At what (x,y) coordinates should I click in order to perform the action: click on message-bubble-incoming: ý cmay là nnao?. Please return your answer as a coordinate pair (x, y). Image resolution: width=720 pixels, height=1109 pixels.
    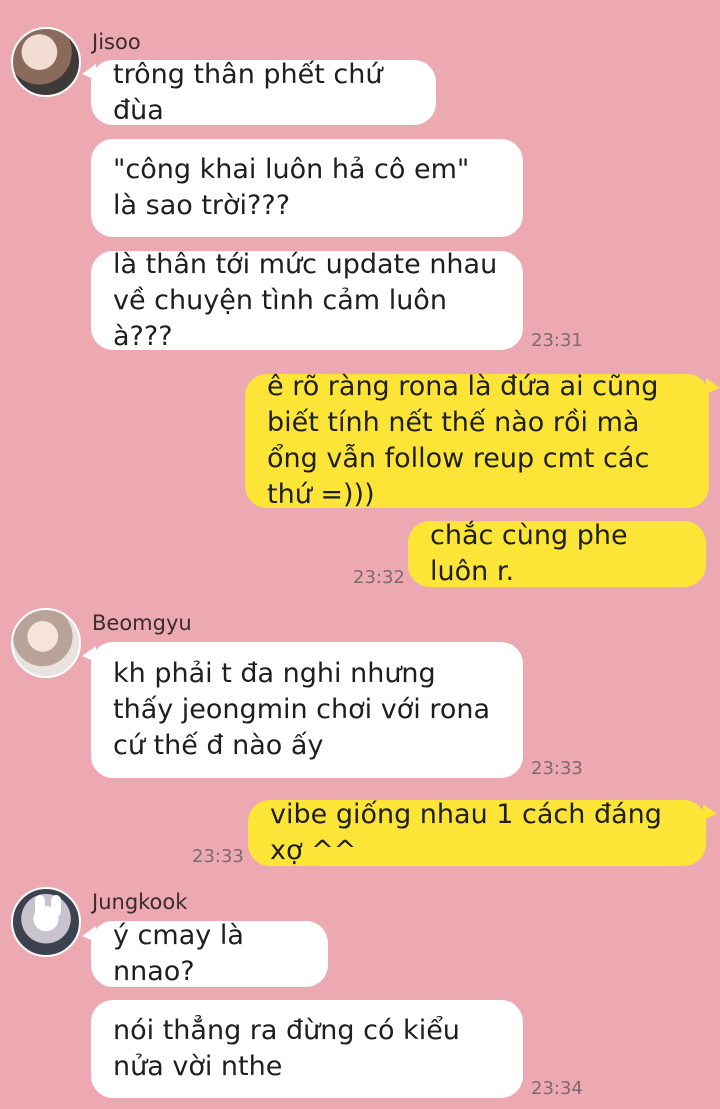
    Looking at the image, I should click on (209, 953).